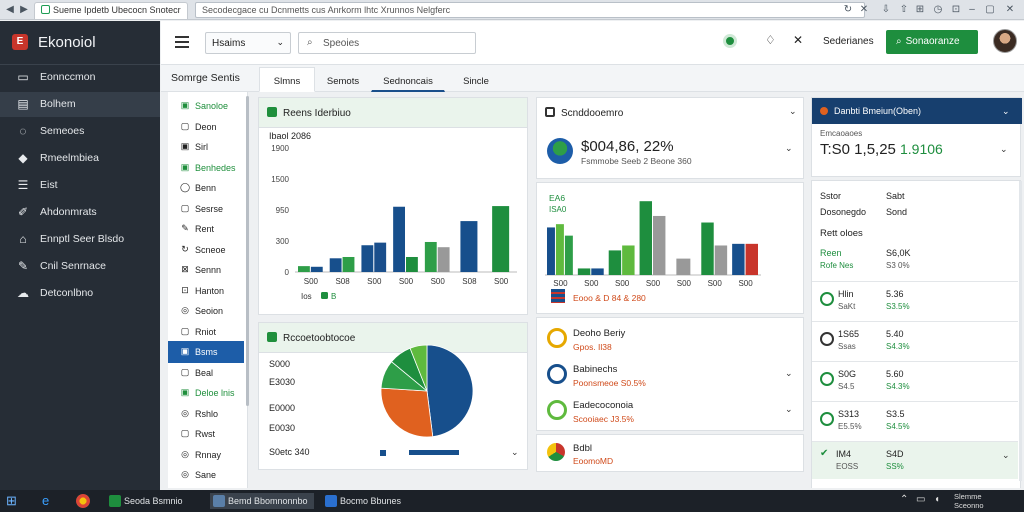 This screenshot has width=1024, height=512. Describe the element at coordinates (80, 212) in the screenshot. I see `sidebar-item: ✐ Ahdonmrats` at that location.